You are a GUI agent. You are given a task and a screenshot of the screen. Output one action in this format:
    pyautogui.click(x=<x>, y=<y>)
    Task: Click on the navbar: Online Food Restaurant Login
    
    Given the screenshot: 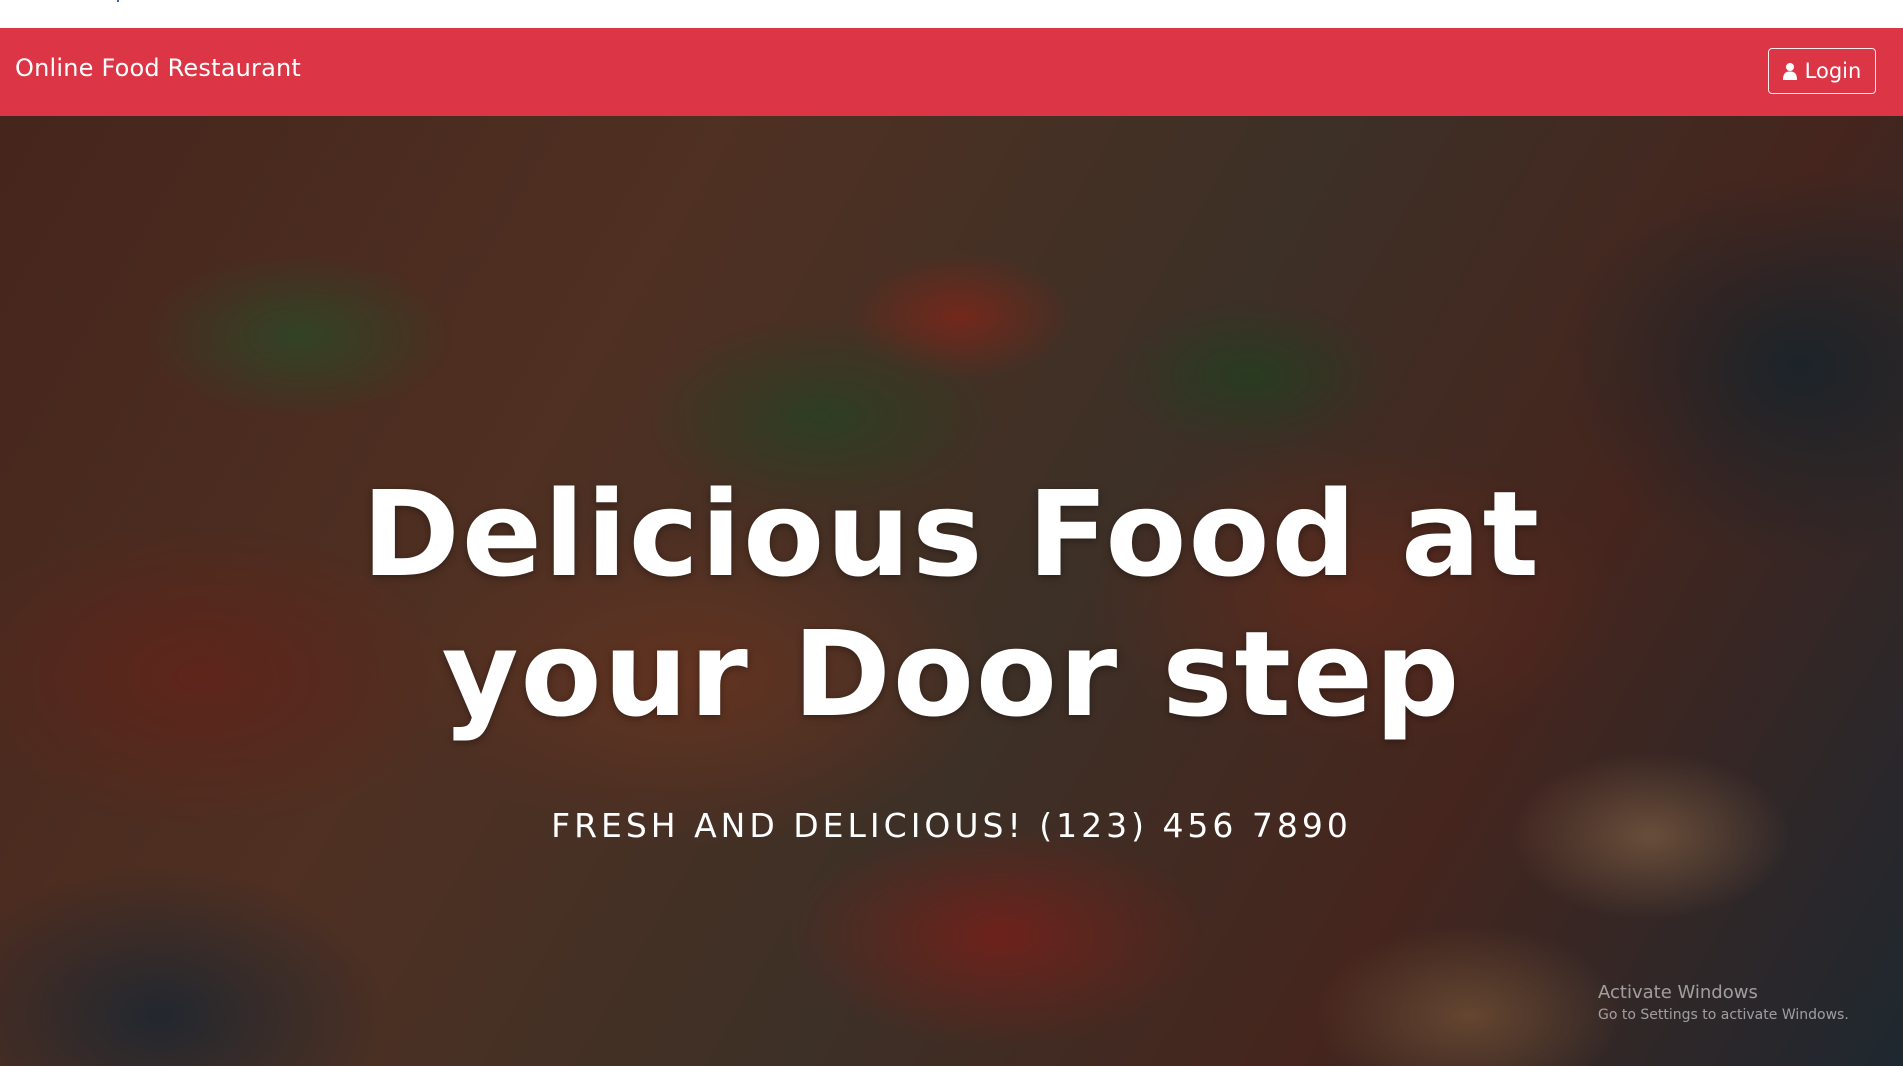 What is the action you would take?
    pyautogui.click(x=951, y=72)
    